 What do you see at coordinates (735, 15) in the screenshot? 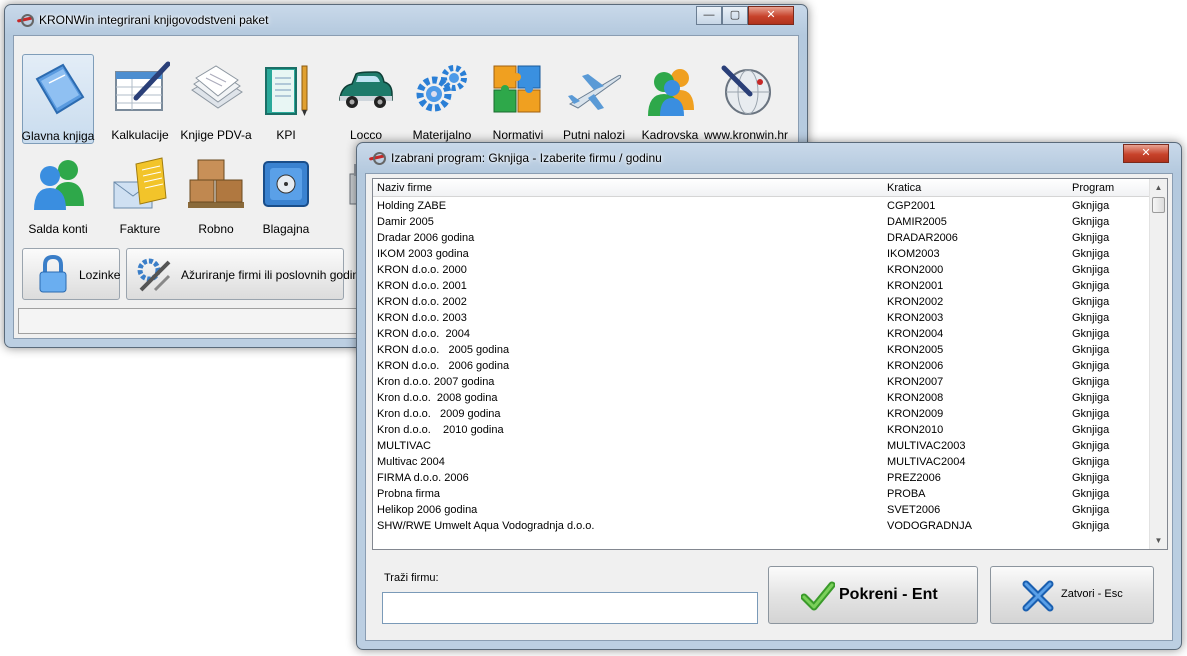
I see `maximize-button: ▢` at bounding box center [735, 15].